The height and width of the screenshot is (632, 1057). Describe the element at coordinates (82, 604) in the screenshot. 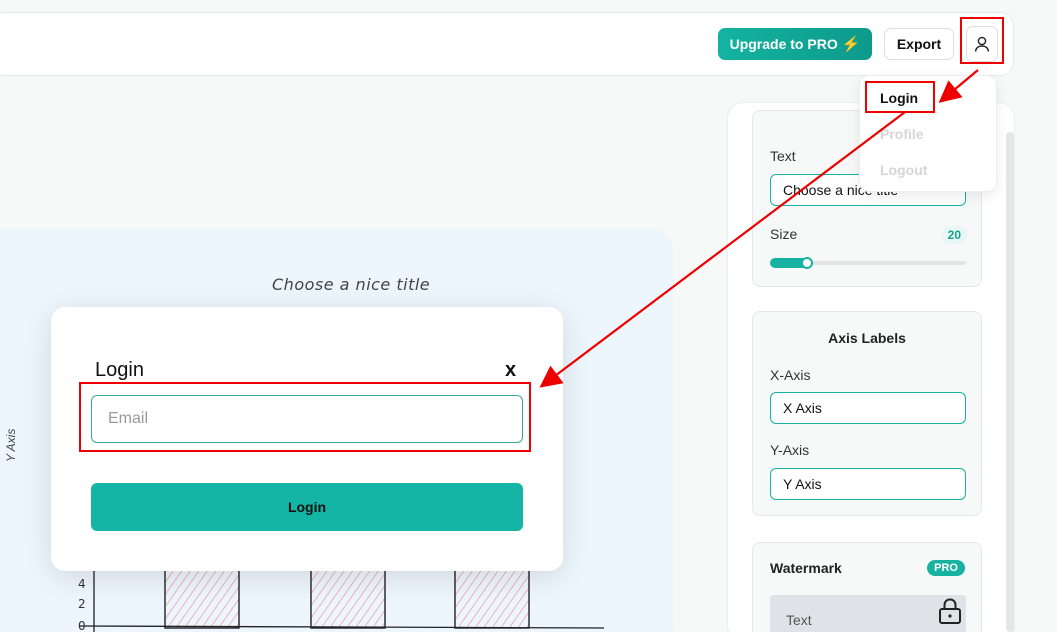

I see `chart-y-tick-label: 2` at that location.